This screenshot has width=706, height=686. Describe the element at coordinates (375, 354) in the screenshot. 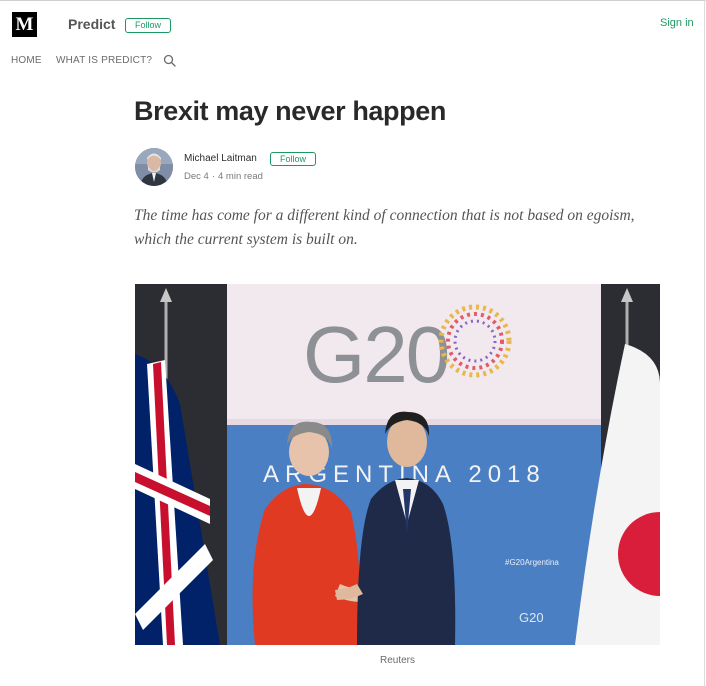

I see `g20-backdrop-logo: G20` at that location.